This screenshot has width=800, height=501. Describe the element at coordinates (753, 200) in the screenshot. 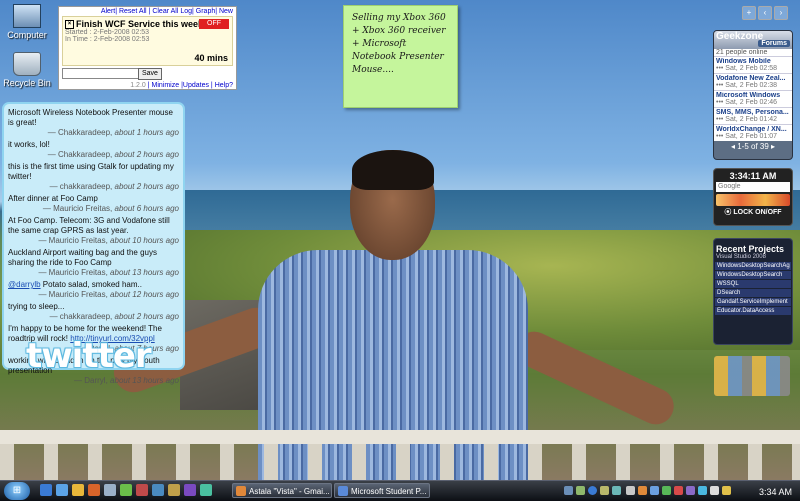

I see `quick-launch-icons` at that location.